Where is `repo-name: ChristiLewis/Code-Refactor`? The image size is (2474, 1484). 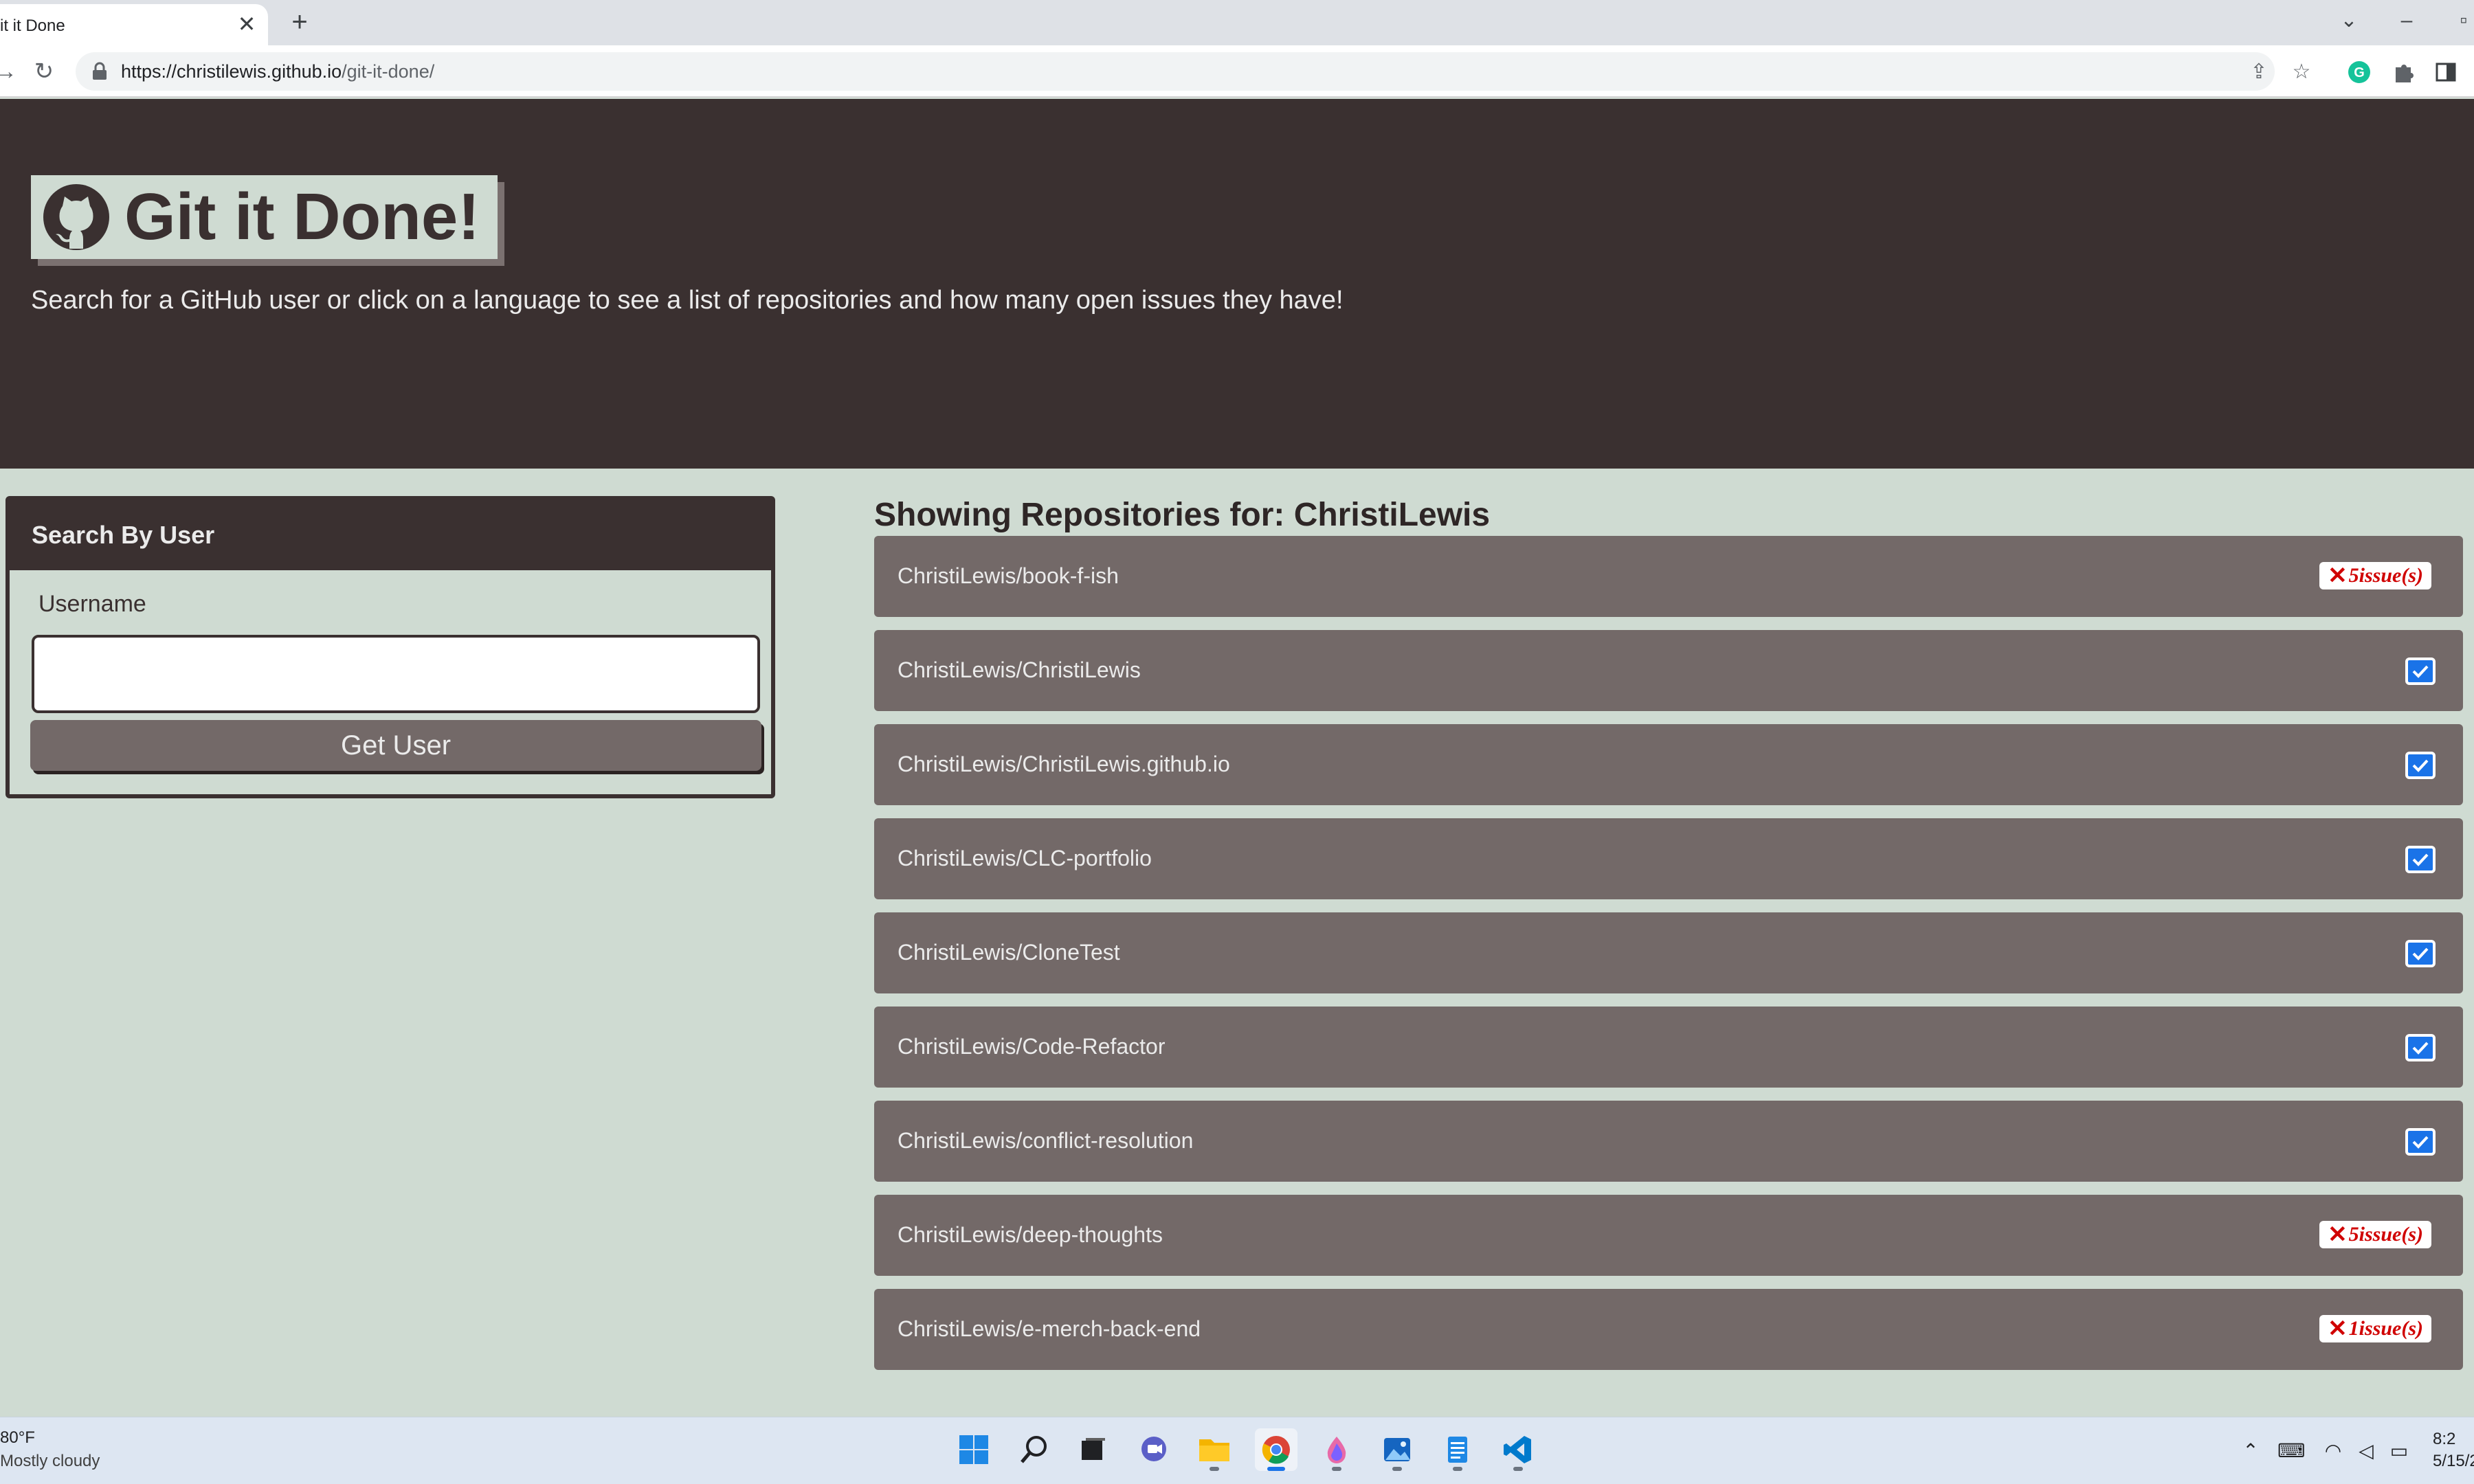 repo-name: ChristiLewis/Code-Refactor is located at coordinates (1032, 1046).